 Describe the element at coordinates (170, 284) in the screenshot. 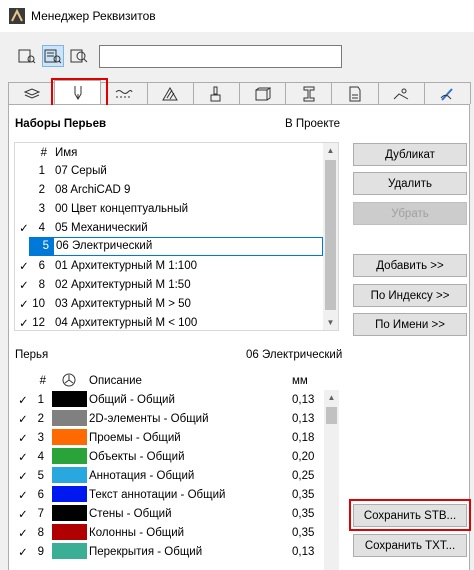

I see `list-item: ✓ 8 02 Архитектурный М 1:50` at that location.